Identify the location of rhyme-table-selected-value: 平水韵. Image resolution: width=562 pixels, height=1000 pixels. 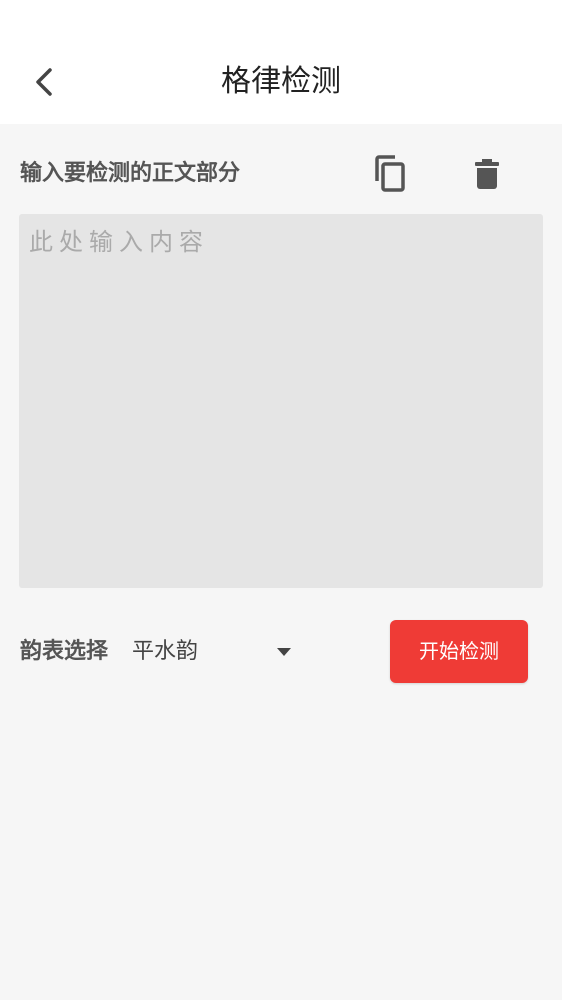
(165, 651).